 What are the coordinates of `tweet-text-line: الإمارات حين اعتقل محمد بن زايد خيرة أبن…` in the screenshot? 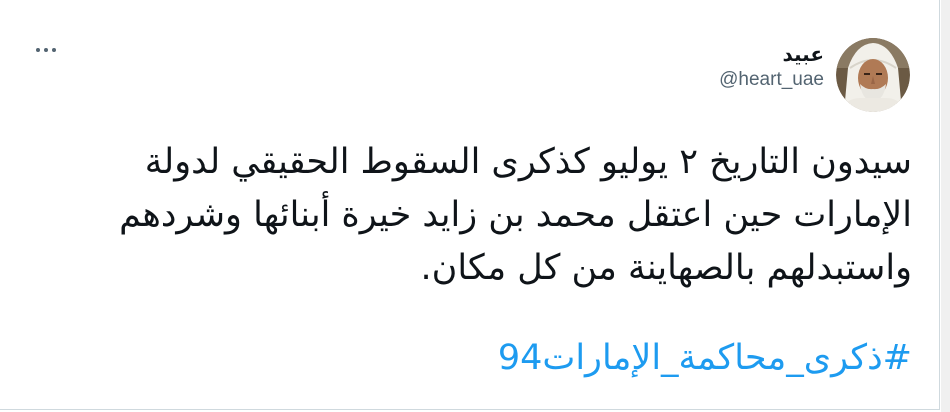 It's located at (515, 215).